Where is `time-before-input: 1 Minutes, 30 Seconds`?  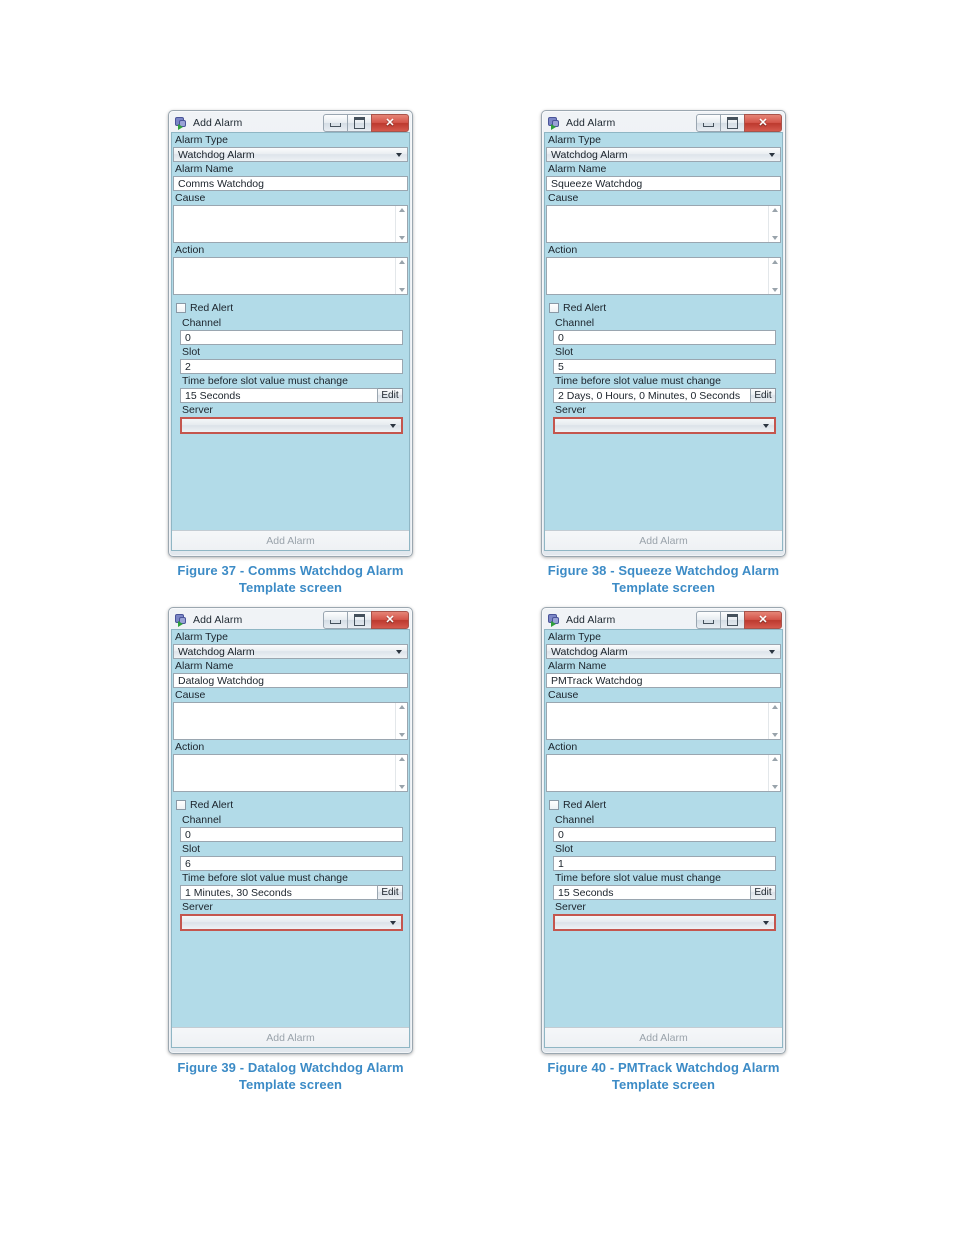
time-before-input: 1 Minutes, 30 Seconds is located at coordinates (279, 892).